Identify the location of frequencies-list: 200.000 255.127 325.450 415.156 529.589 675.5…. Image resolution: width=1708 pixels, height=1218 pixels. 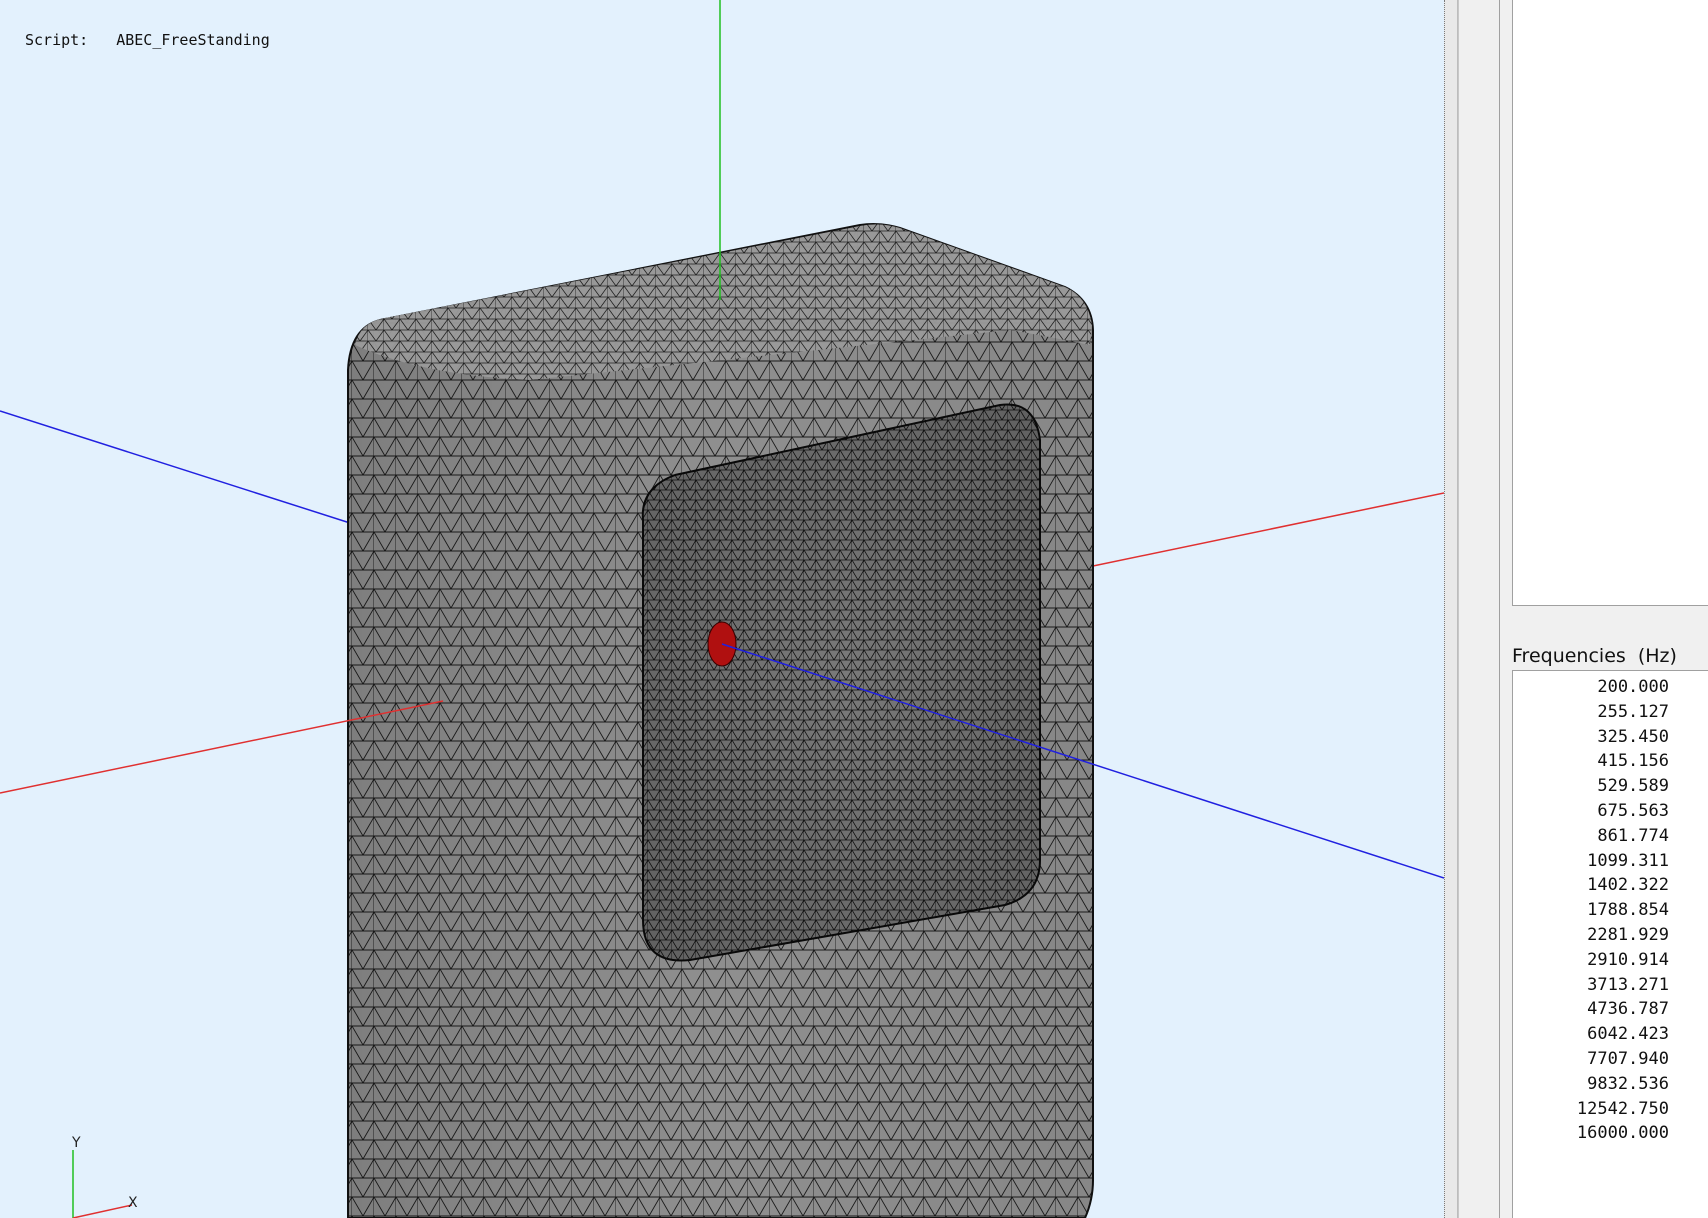
(1610, 908).